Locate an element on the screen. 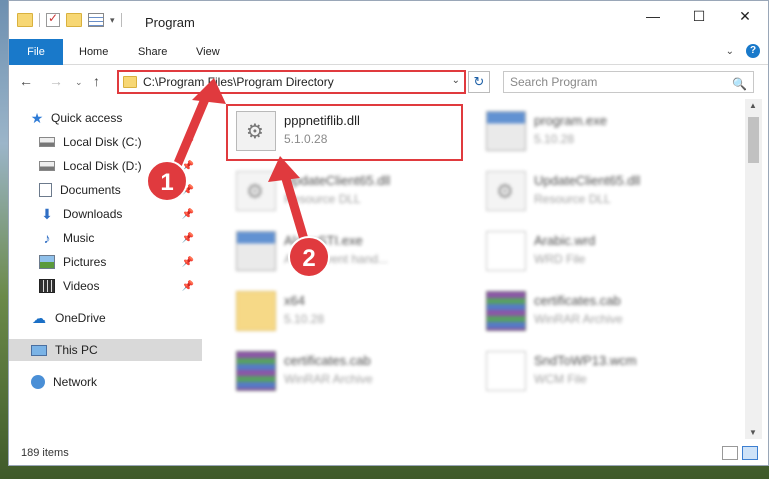 This screenshot has height=479, width=769. new-folder-icon is located at coordinates (74, 20).